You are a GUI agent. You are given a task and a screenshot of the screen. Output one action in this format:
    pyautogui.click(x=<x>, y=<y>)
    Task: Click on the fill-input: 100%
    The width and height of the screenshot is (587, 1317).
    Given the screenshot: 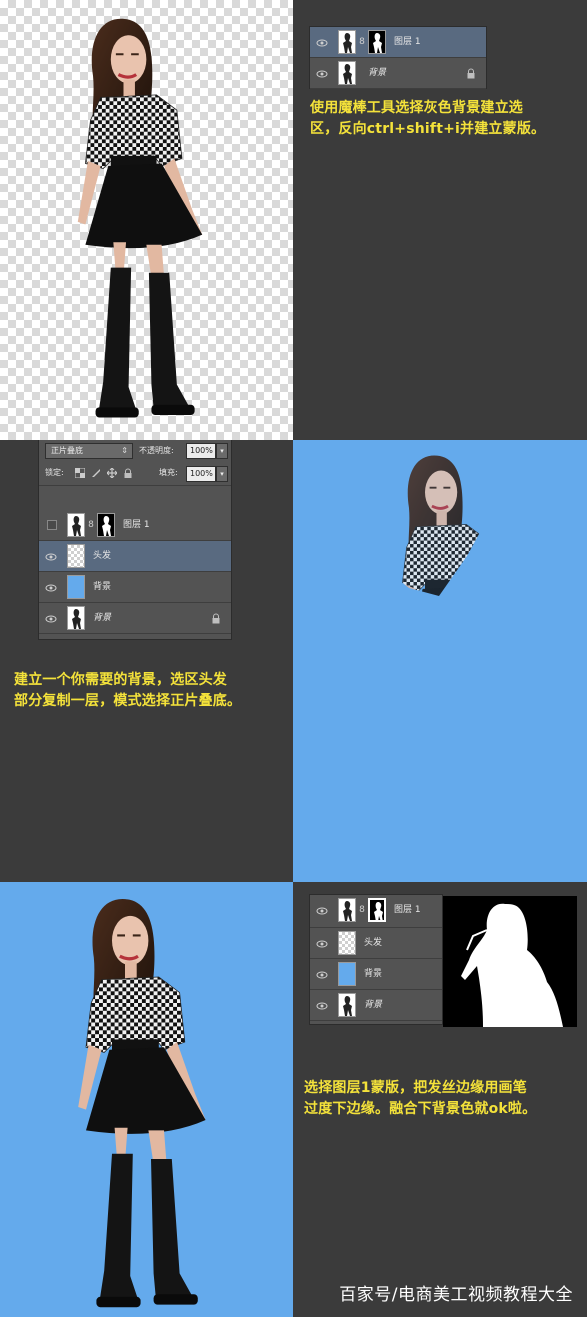 What is the action you would take?
    pyautogui.click(x=201, y=474)
    